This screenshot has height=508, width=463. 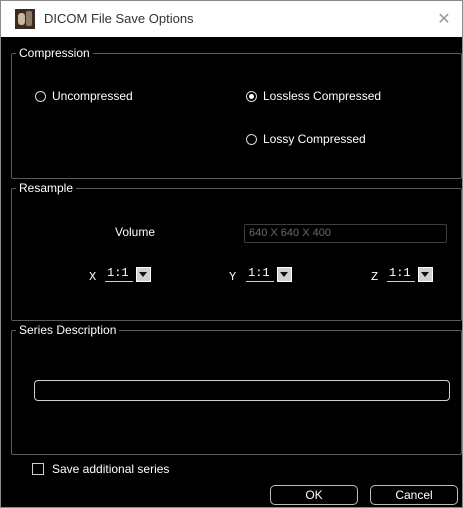 I want to click on radio-label-lossy: Lossy Compressed, so click(x=314, y=139).